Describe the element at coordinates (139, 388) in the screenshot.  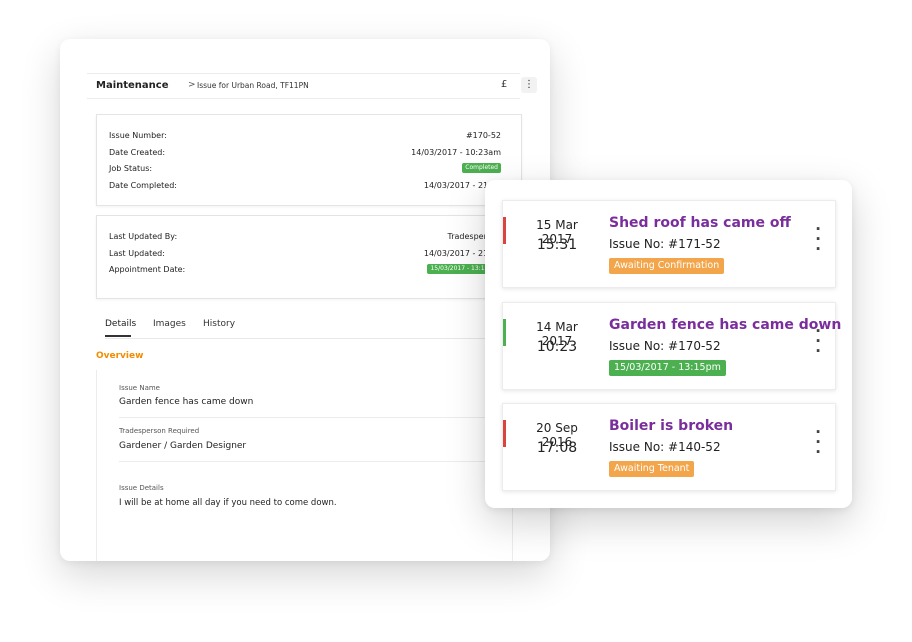
I see `issue-name-label: Issue Name` at that location.